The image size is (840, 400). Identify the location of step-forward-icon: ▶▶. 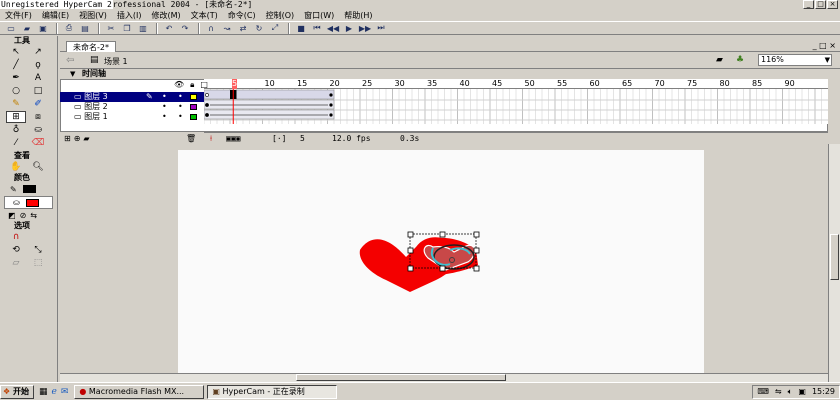
(365, 28).